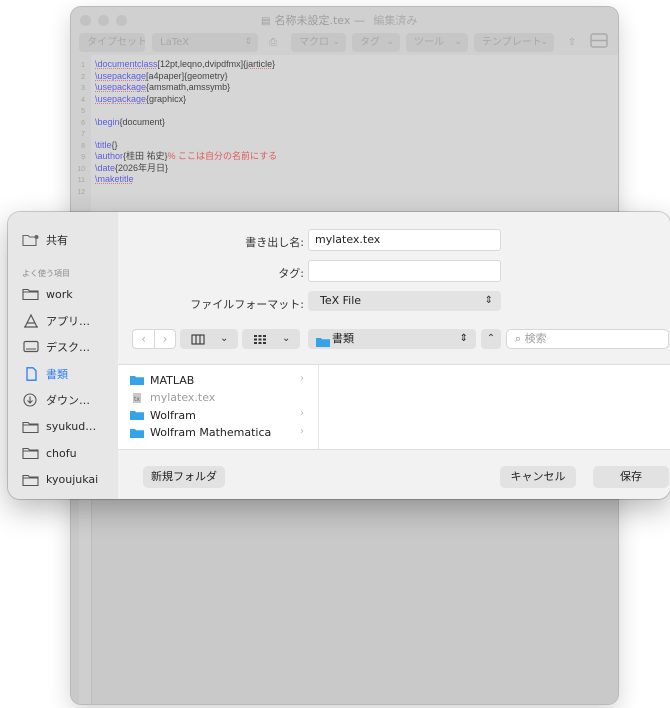  Describe the element at coordinates (145, 156) in the screenshot. I see `latex-text: {桂田 祐史}` at that location.